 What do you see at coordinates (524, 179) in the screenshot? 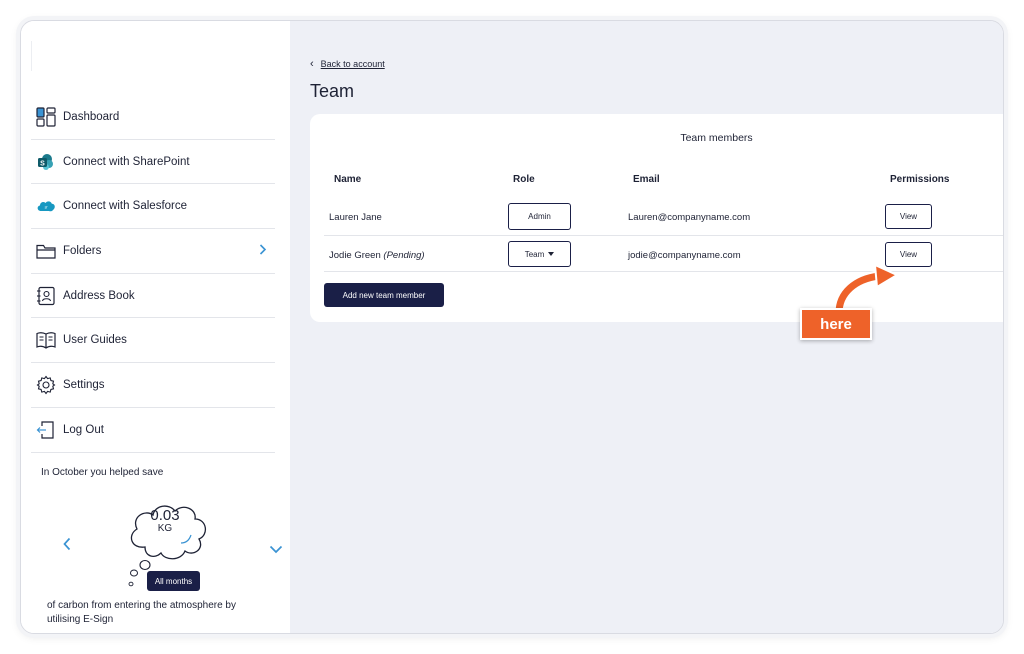
I see `column-header-role: Role` at bounding box center [524, 179].